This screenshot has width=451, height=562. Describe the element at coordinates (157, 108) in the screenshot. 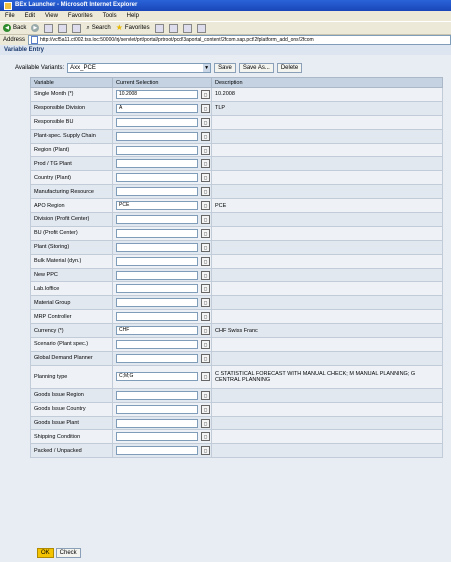

I see `selection-input: A` at that location.